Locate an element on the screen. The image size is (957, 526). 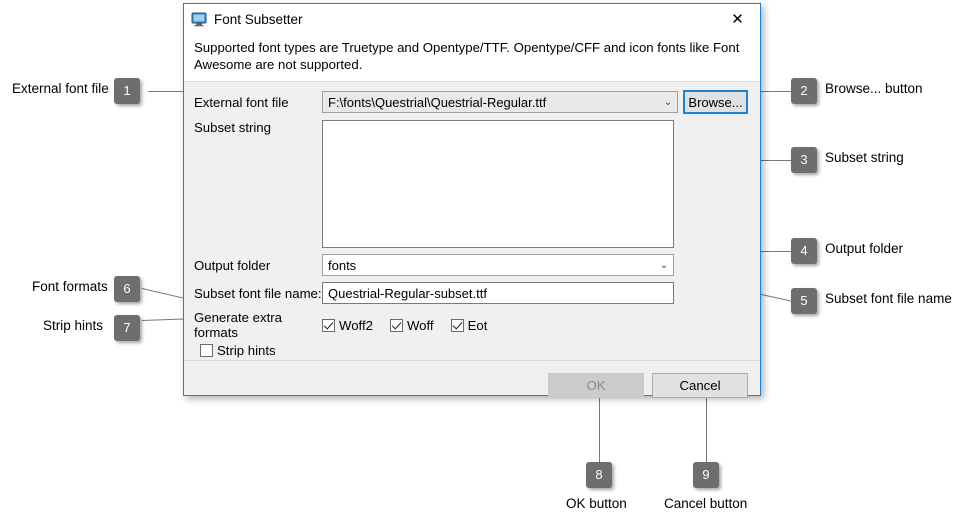
callout-label-1: External font file is located at coordinates (60, 88).